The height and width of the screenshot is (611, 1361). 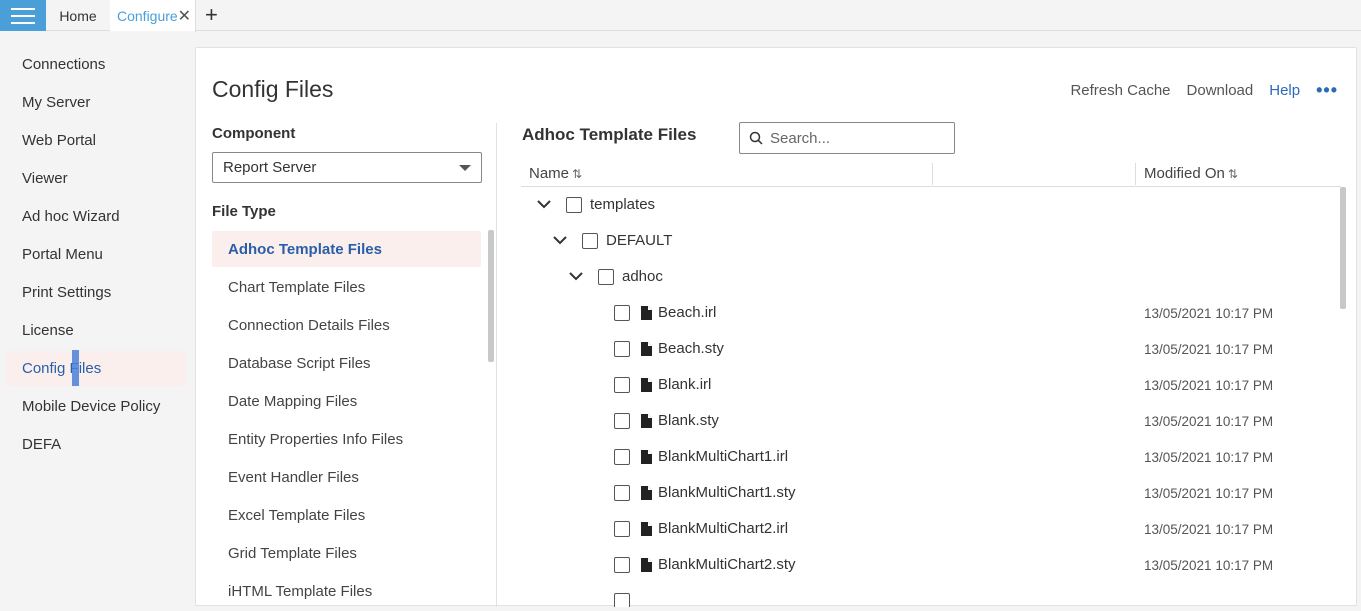 What do you see at coordinates (688, 420) in the screenshot?
I see `file-name: Blank.sty` at bounding box center [688, 420].